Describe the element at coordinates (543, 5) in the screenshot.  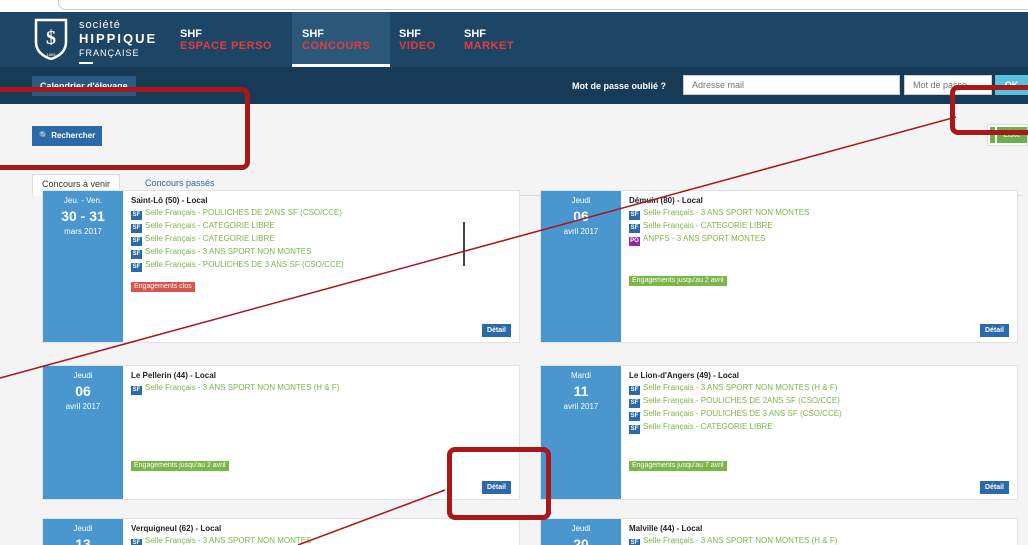
I see `address-bar-edge` at that location.